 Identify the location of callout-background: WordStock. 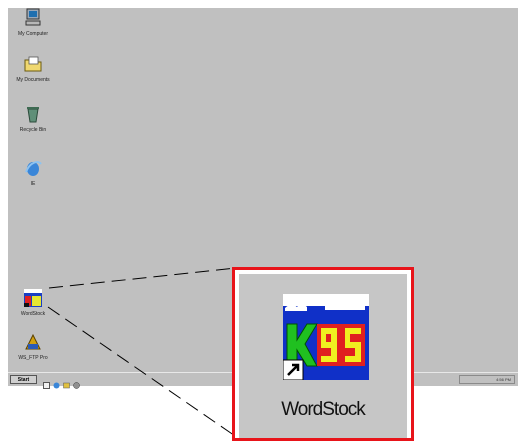
(323, 356).